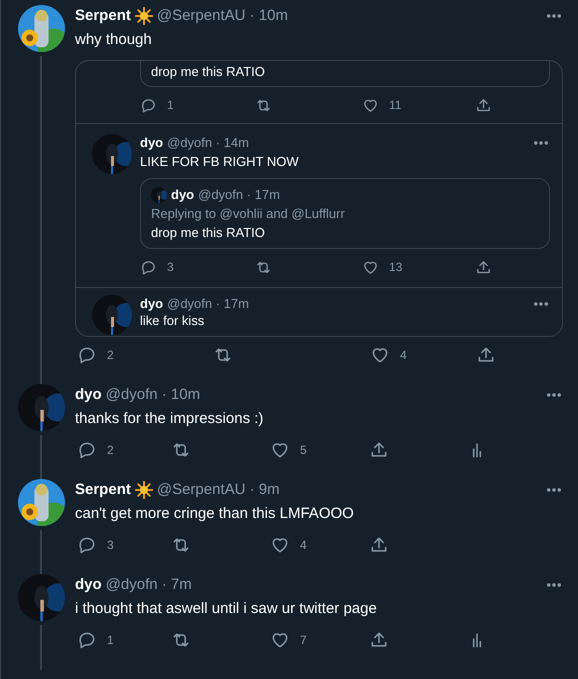 This screenshot has width=578, height=679. What do you see at coordinates (218, 490) in the screenshot?
I see `handle-and-time: @SerpentAU · 9m` at bounding box center [218, 490].